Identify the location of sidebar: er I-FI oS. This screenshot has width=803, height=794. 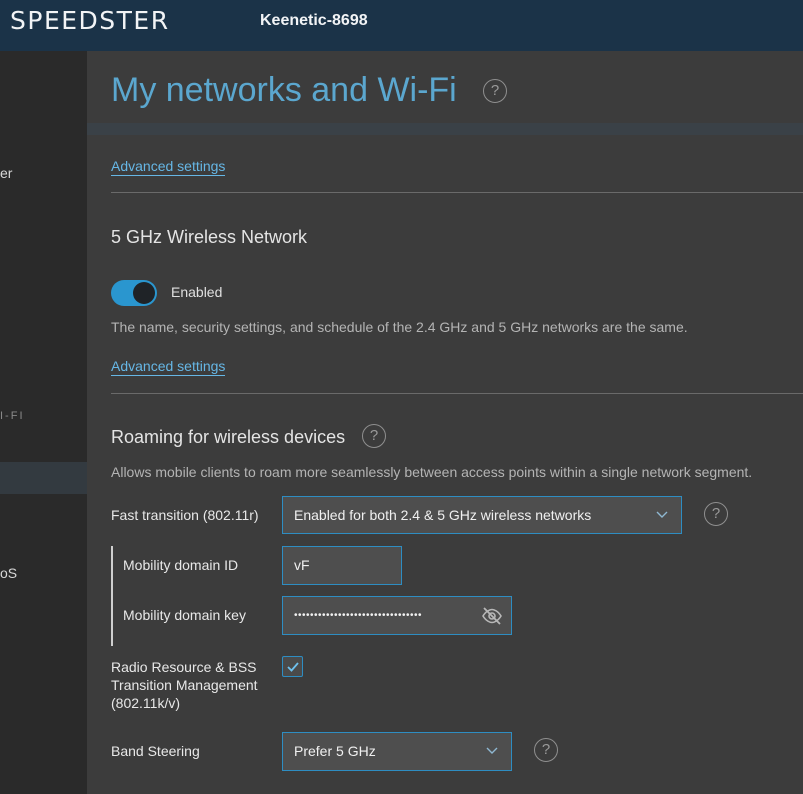
(43, 422).